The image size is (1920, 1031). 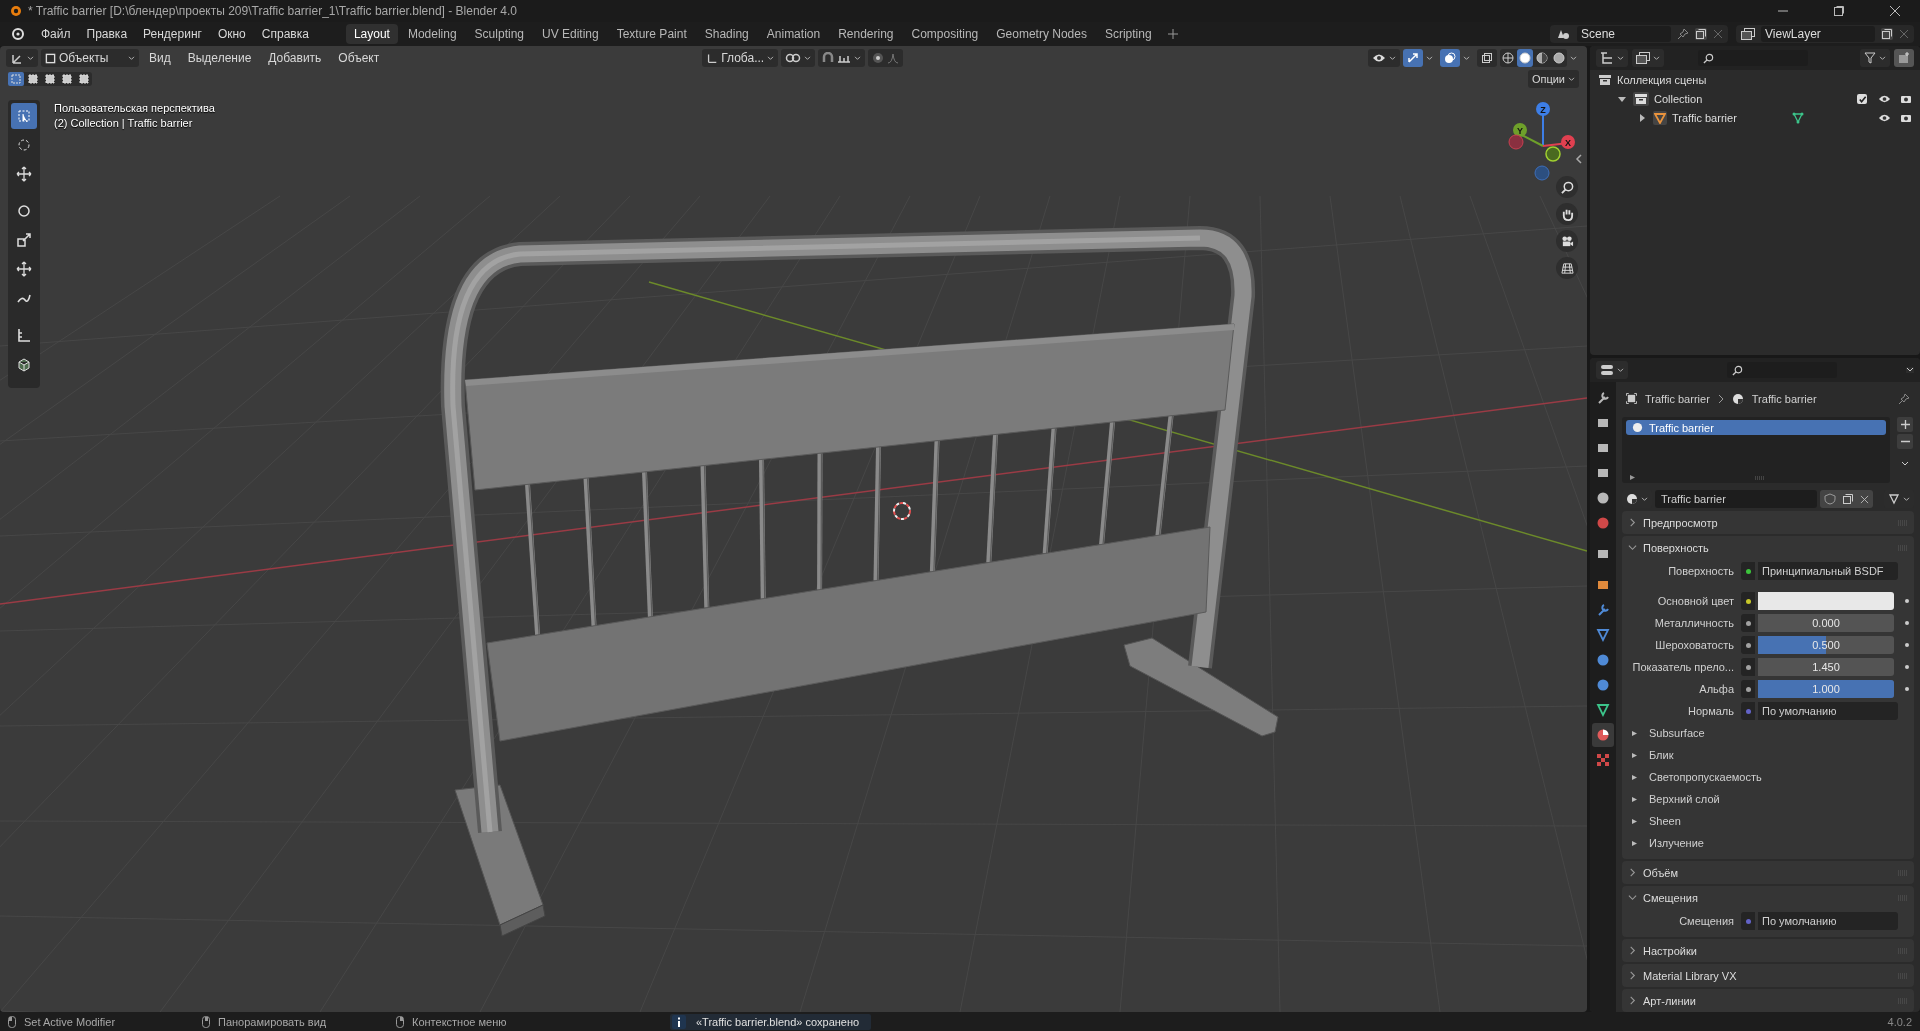 I want to click on proportional-edit-toggle, so click(x=886, y=58).